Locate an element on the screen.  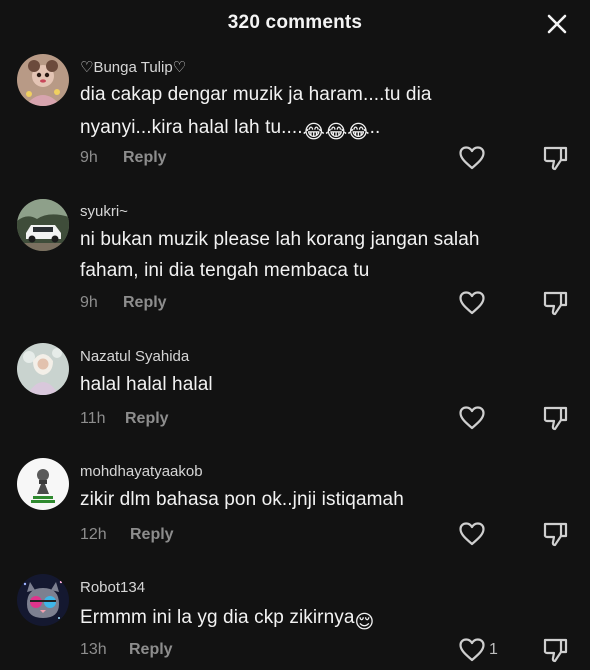
comment-text-line: halal halal halal is located at coordinates (146, 384).